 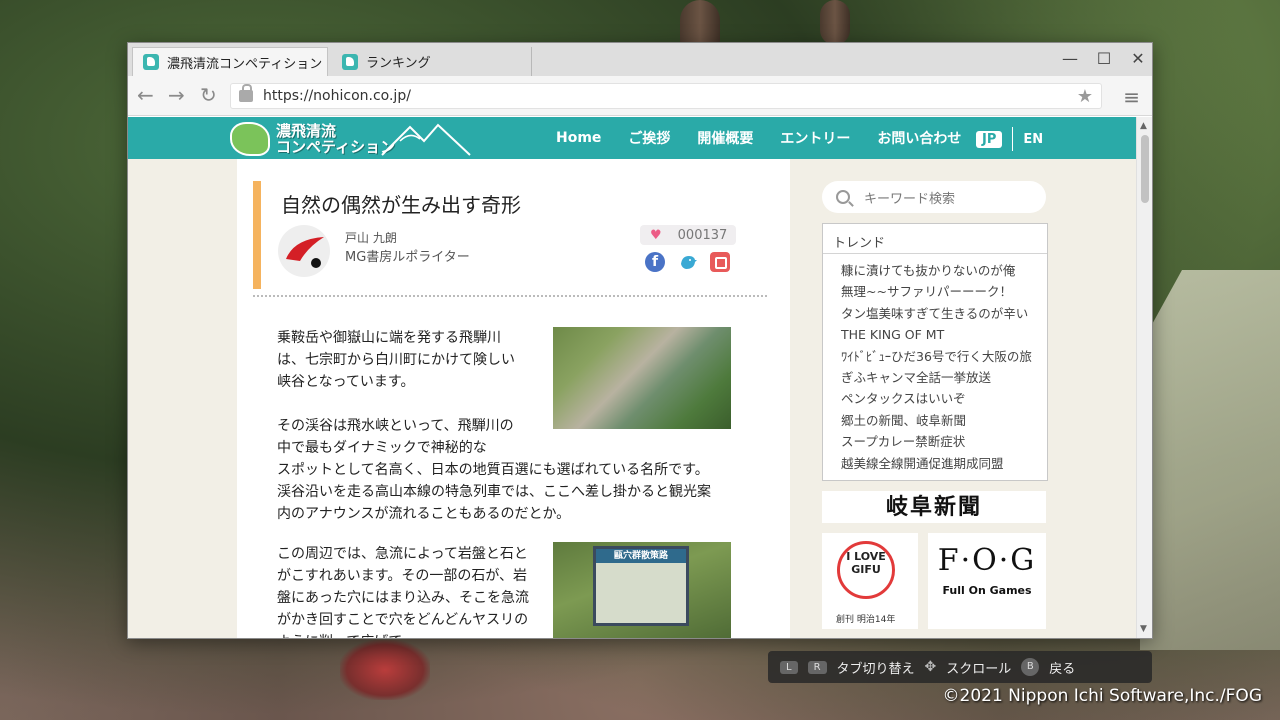 I want to click on trend-item: ペンタックスはいいぞ, so click(x=944, y=398).